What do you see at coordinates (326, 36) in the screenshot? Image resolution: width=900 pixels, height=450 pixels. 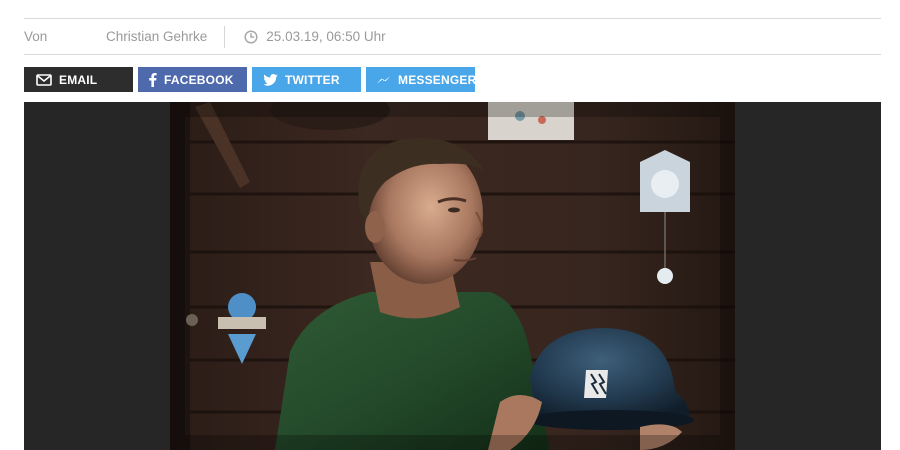 I see `publish-timestamp: 25.03.19, 06:50 Uhr` at bounding box center [326, 36].